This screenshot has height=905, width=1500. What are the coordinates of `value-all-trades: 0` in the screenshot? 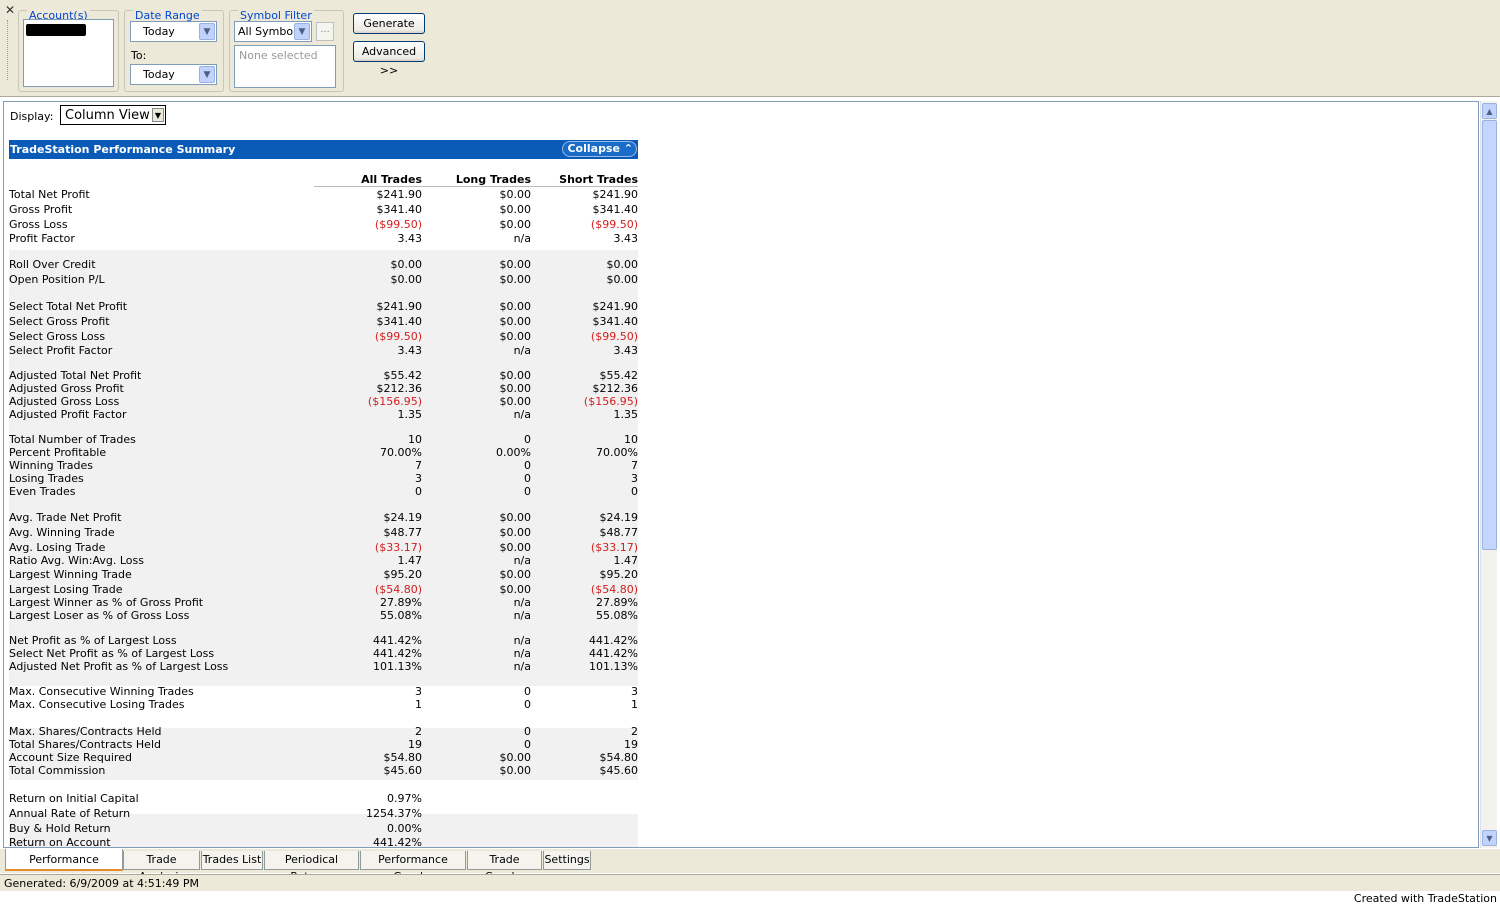 It's located at (418, 491).